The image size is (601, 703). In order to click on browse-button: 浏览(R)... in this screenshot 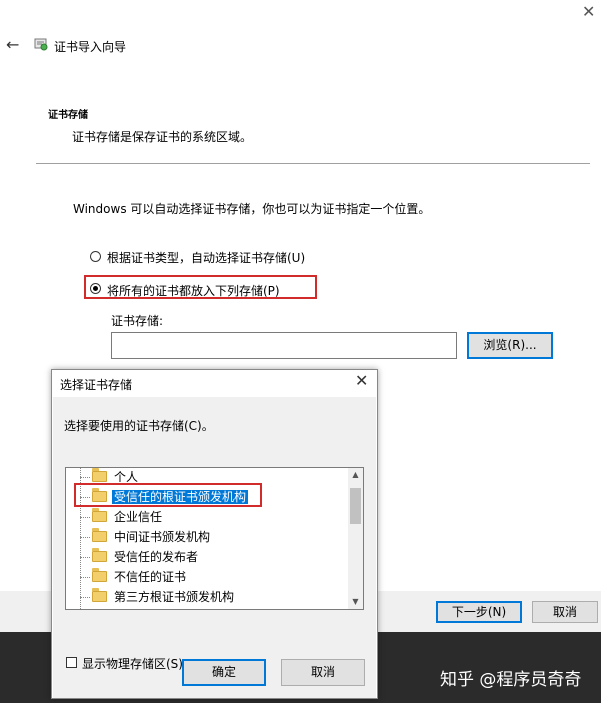, I will do `click(510, 345)`.